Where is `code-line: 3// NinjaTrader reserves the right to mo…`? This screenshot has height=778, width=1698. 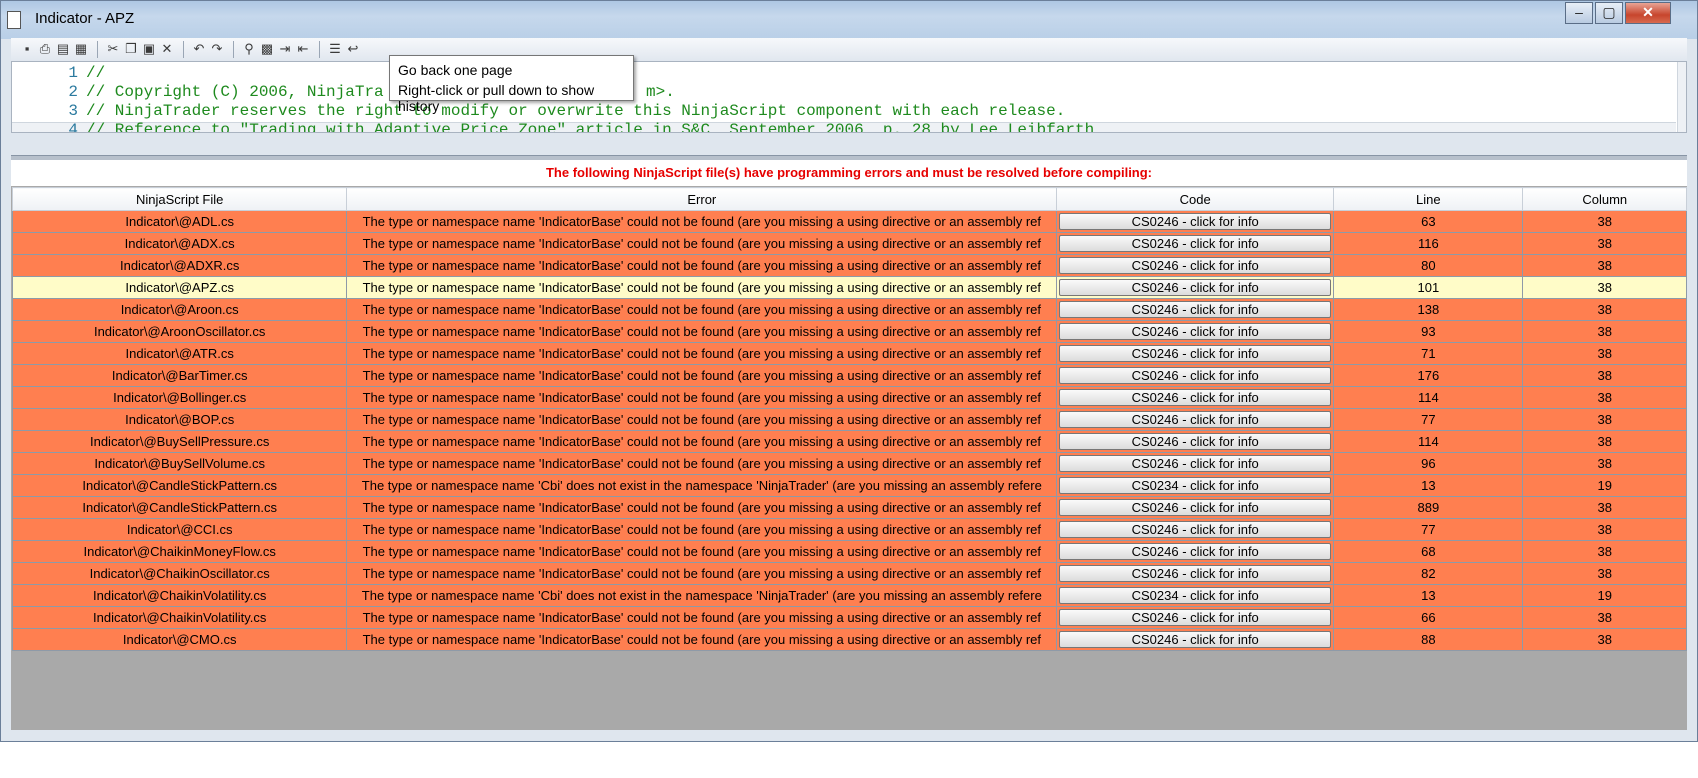
code-line: 3// NinjaTrader reserves the right to mo… is located at coordinates (837, 112).